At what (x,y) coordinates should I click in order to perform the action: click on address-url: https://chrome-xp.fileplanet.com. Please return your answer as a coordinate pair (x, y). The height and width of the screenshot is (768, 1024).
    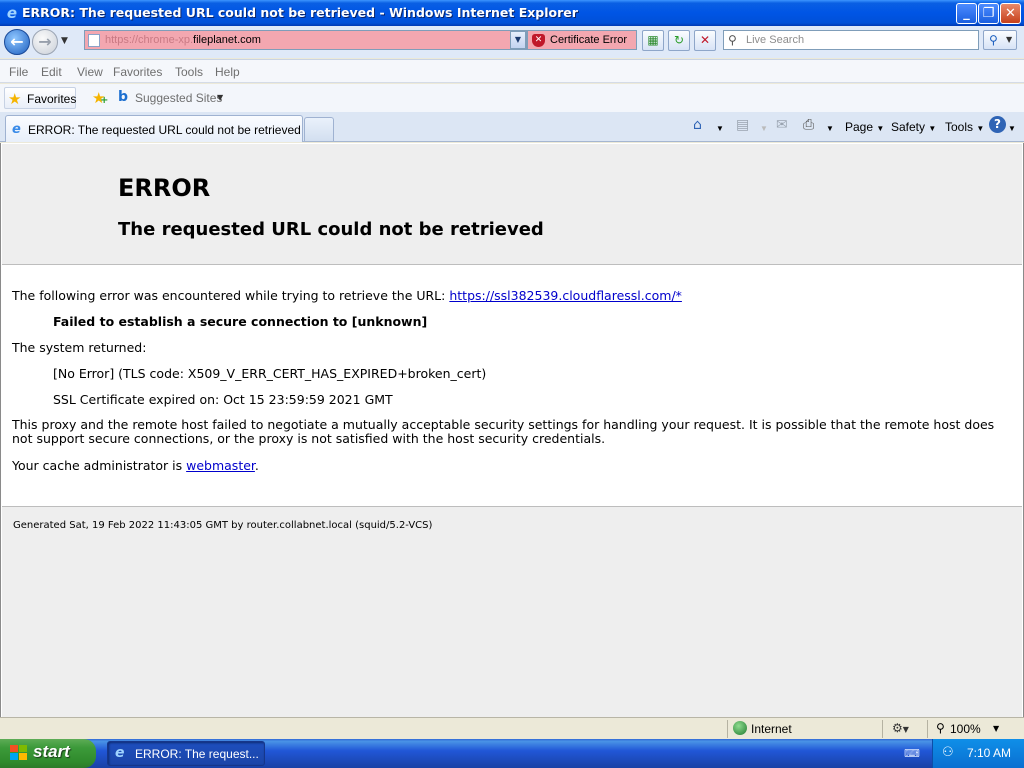
    Looking at the image, I should click on (183, 40).